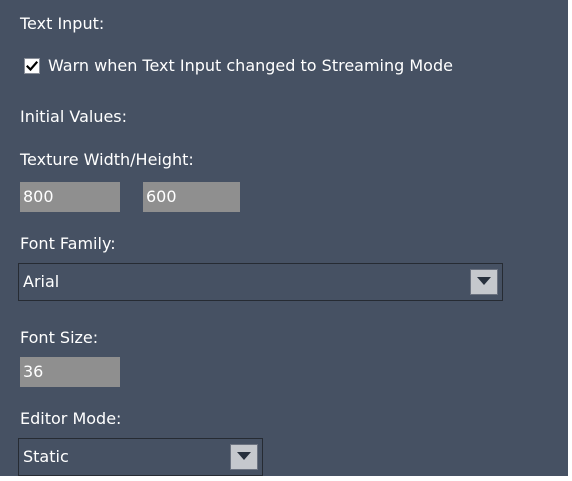 The image size is (572, 481). Describe the element at coordinates (41, 281) in the screenshot. I see `font-family-value: Arial` at that location.